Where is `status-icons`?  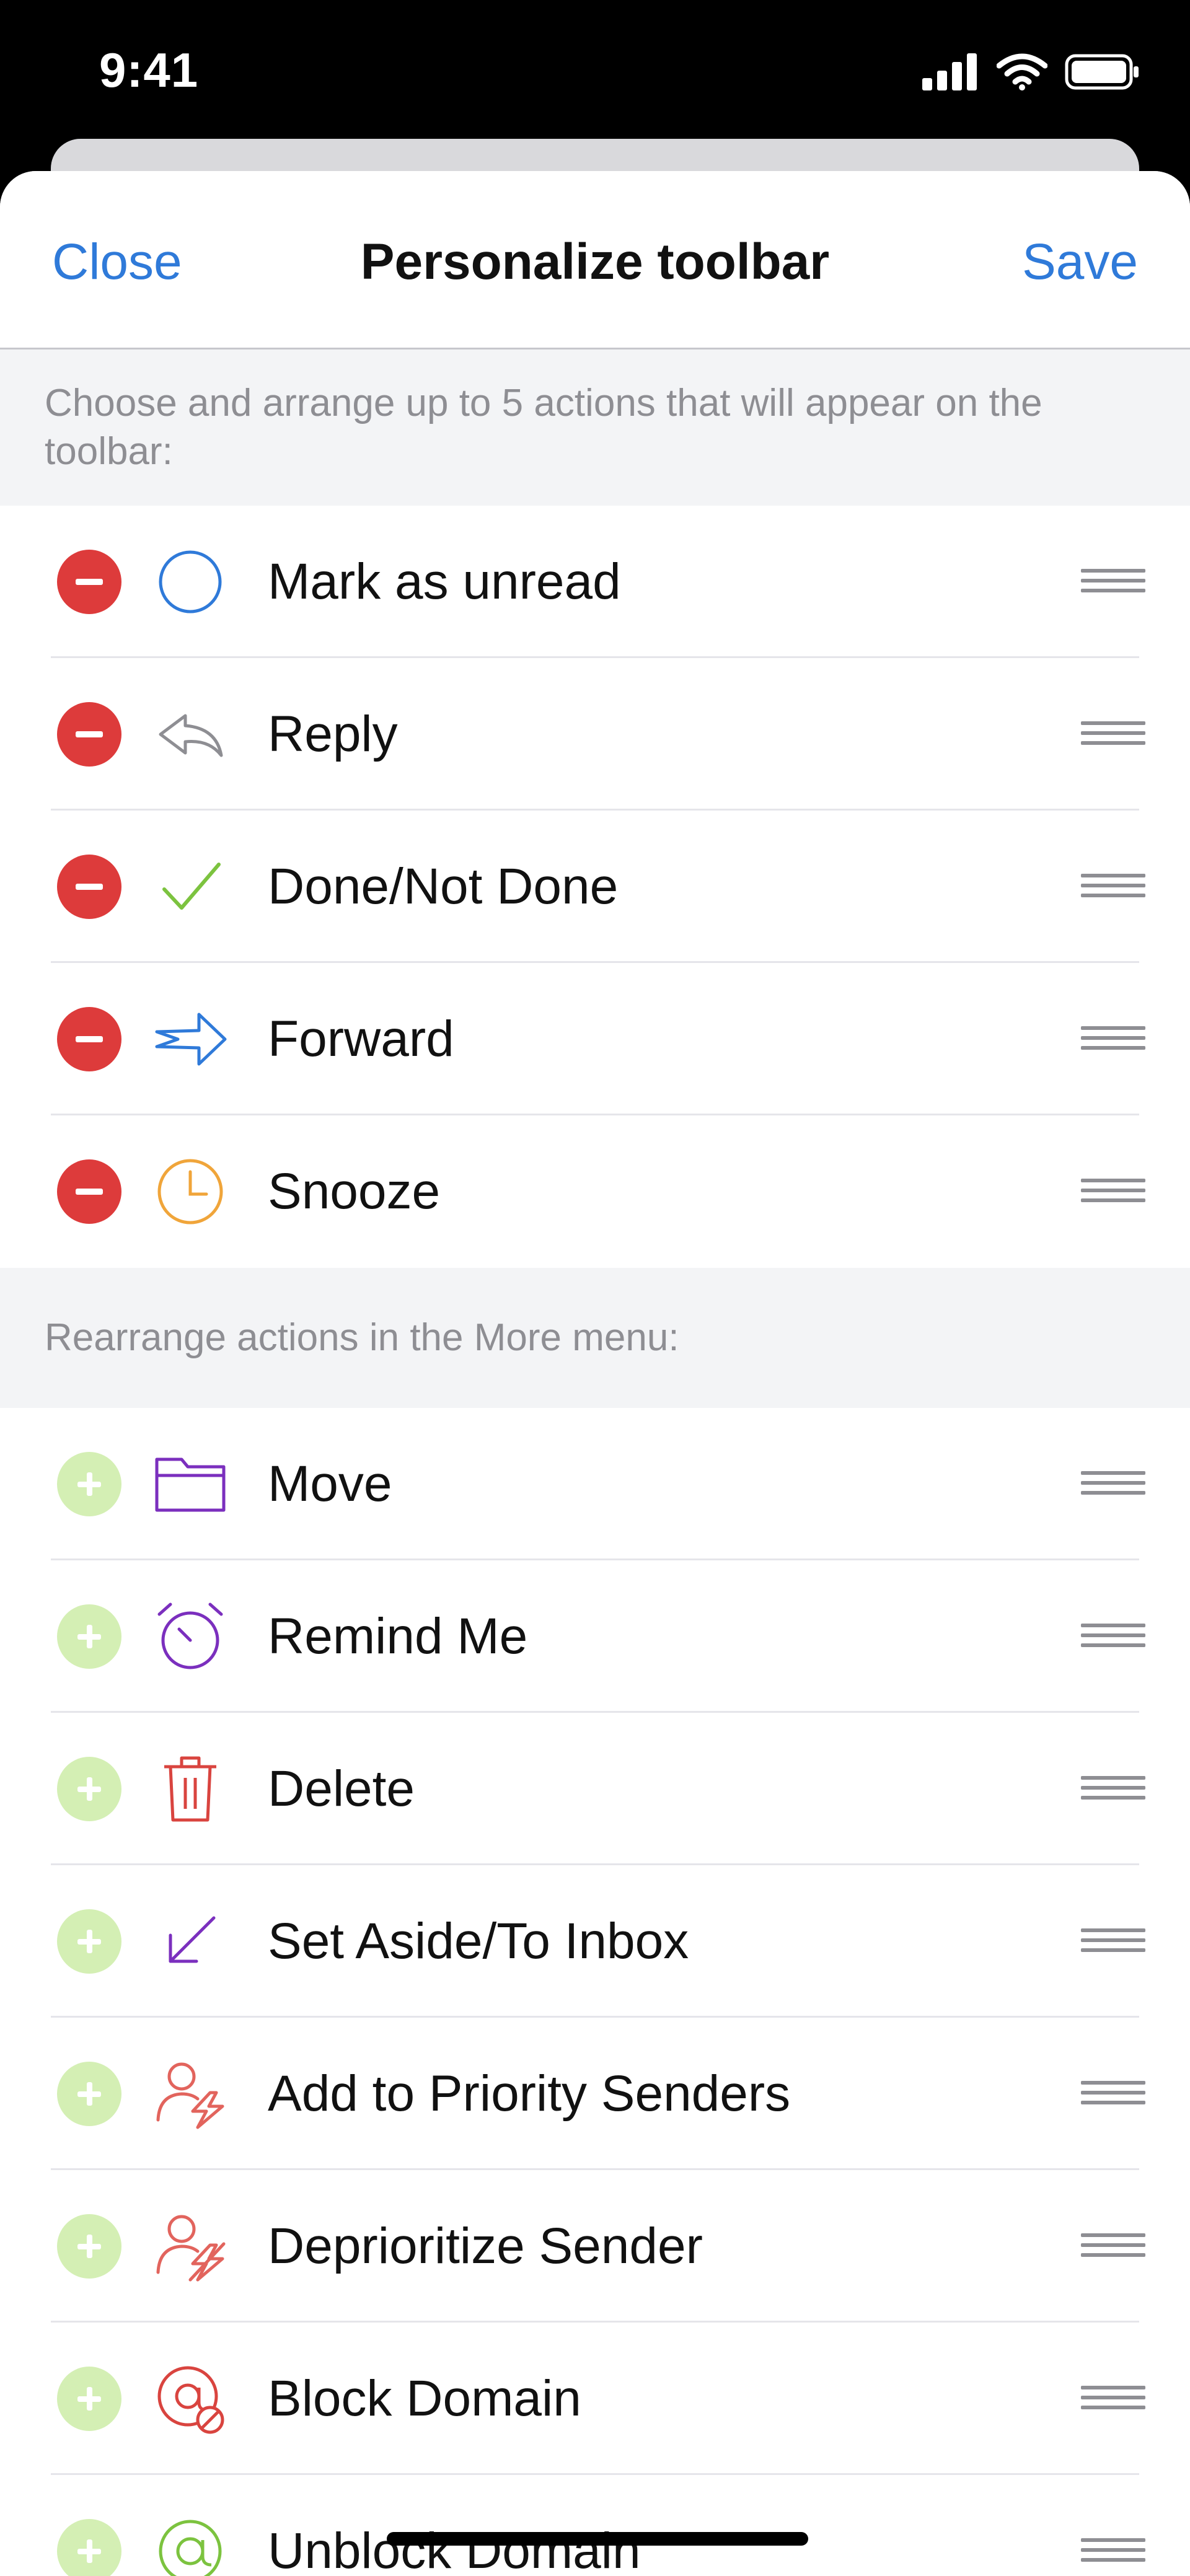 status-icons is located at coordinates (1031, 71).